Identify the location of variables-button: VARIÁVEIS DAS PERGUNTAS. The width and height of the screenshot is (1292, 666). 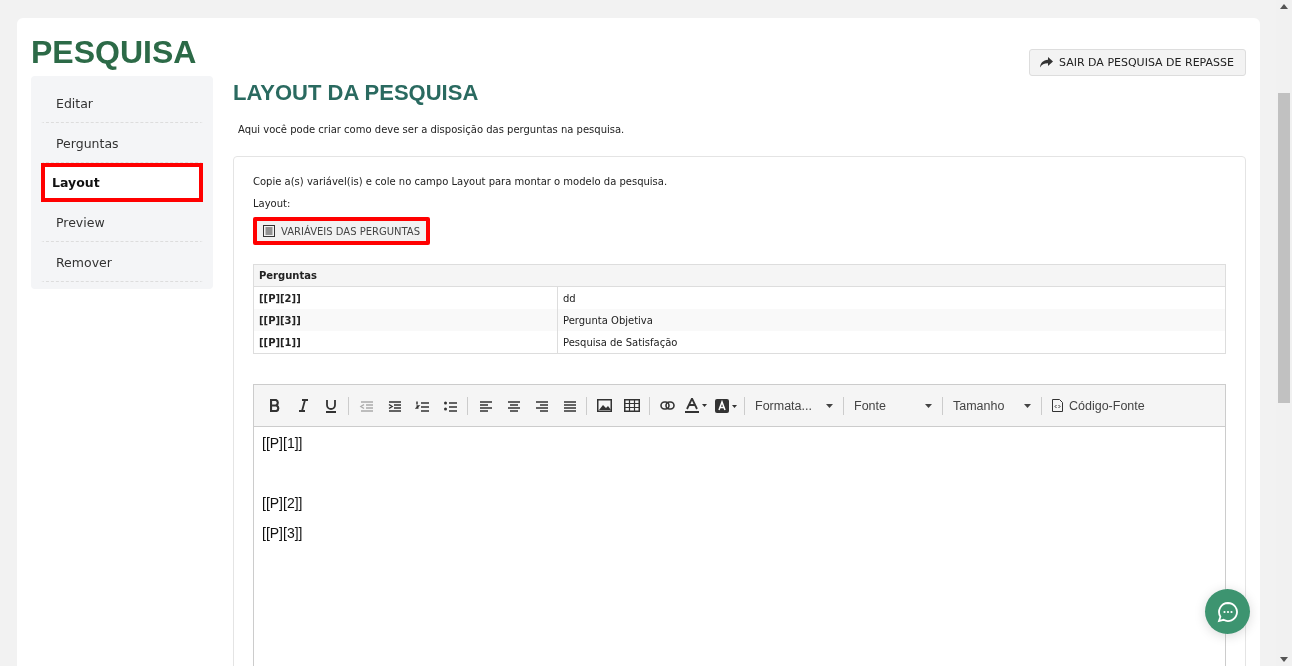
(342, 231).